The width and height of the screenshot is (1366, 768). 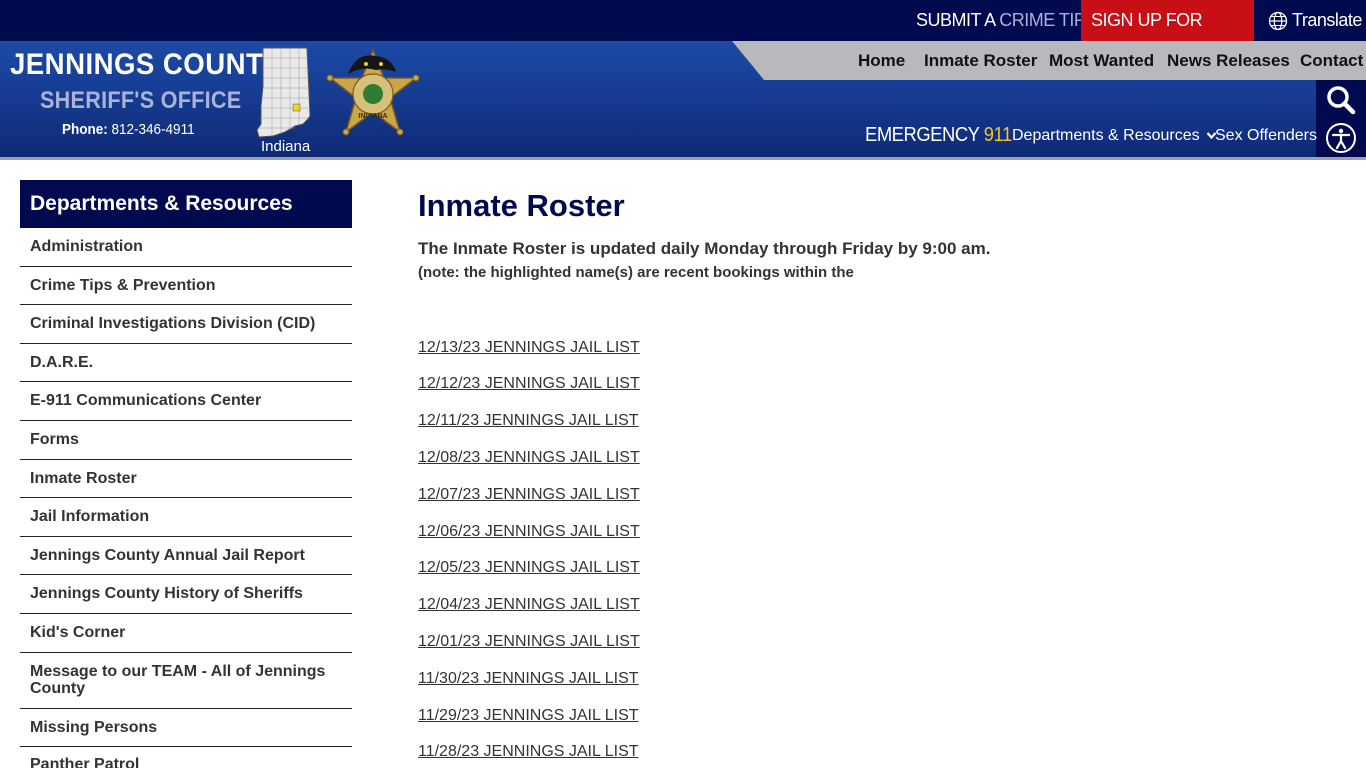 What do you see at coordinates (146, 64) in the screenshot?
I see `brand-title: JENNINGS COUNTY` at bounding box center [146, 64].